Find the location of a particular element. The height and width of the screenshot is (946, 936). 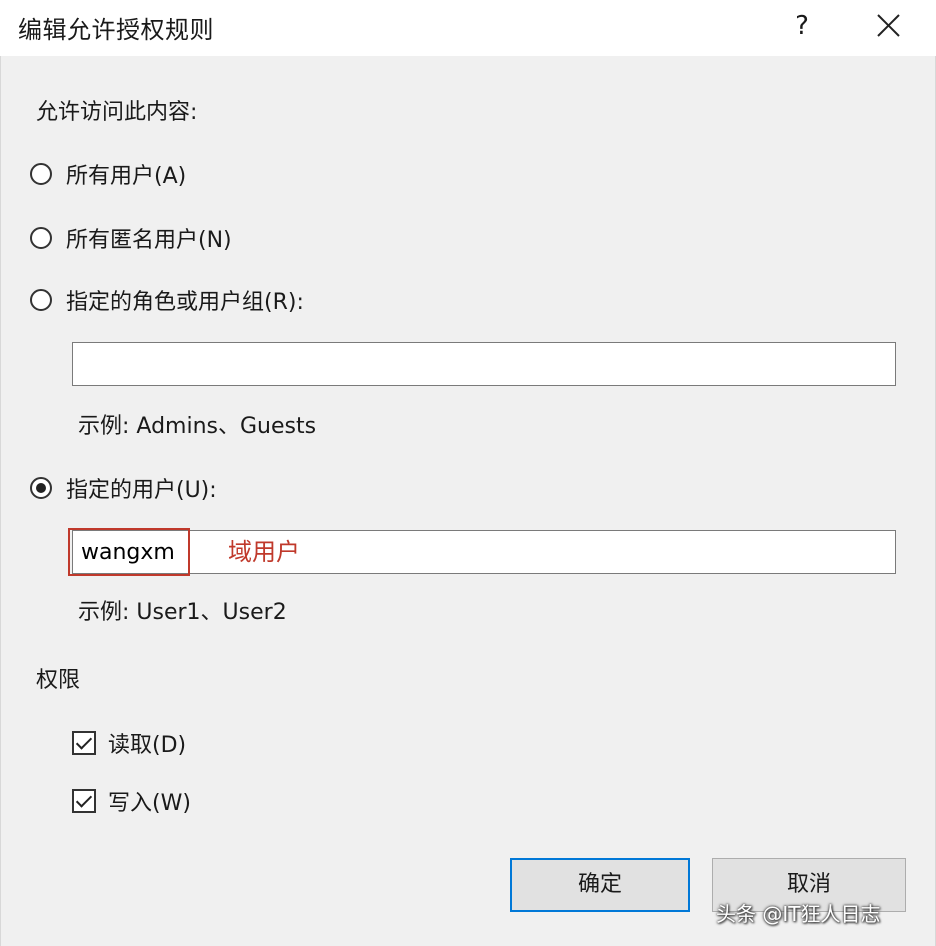

ok-button: 确定 is located at coordinates (600, 885).